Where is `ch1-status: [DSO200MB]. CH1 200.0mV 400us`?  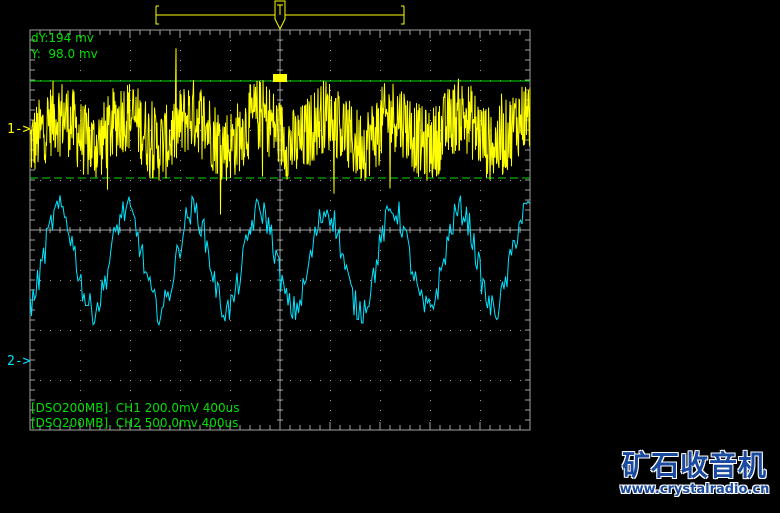 ch1-status: [DSO200MB]. CH1 200.0mV 400us is located at coordinates (135, 408).